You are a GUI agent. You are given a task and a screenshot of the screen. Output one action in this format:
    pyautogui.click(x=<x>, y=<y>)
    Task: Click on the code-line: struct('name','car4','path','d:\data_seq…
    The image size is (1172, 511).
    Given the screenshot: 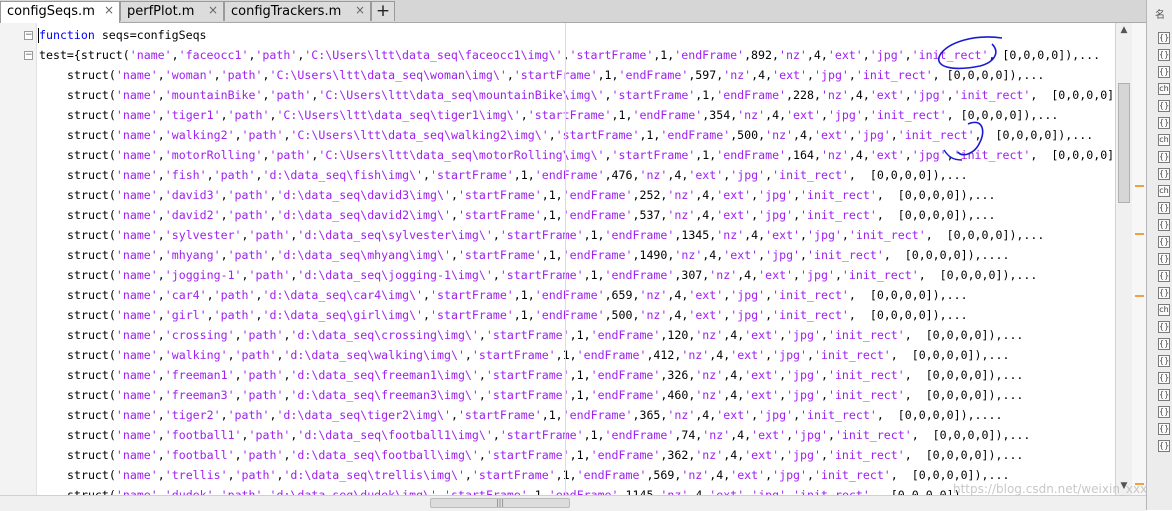 What is the action you would take?
    pyautogui.click(x=517, y=295)
    